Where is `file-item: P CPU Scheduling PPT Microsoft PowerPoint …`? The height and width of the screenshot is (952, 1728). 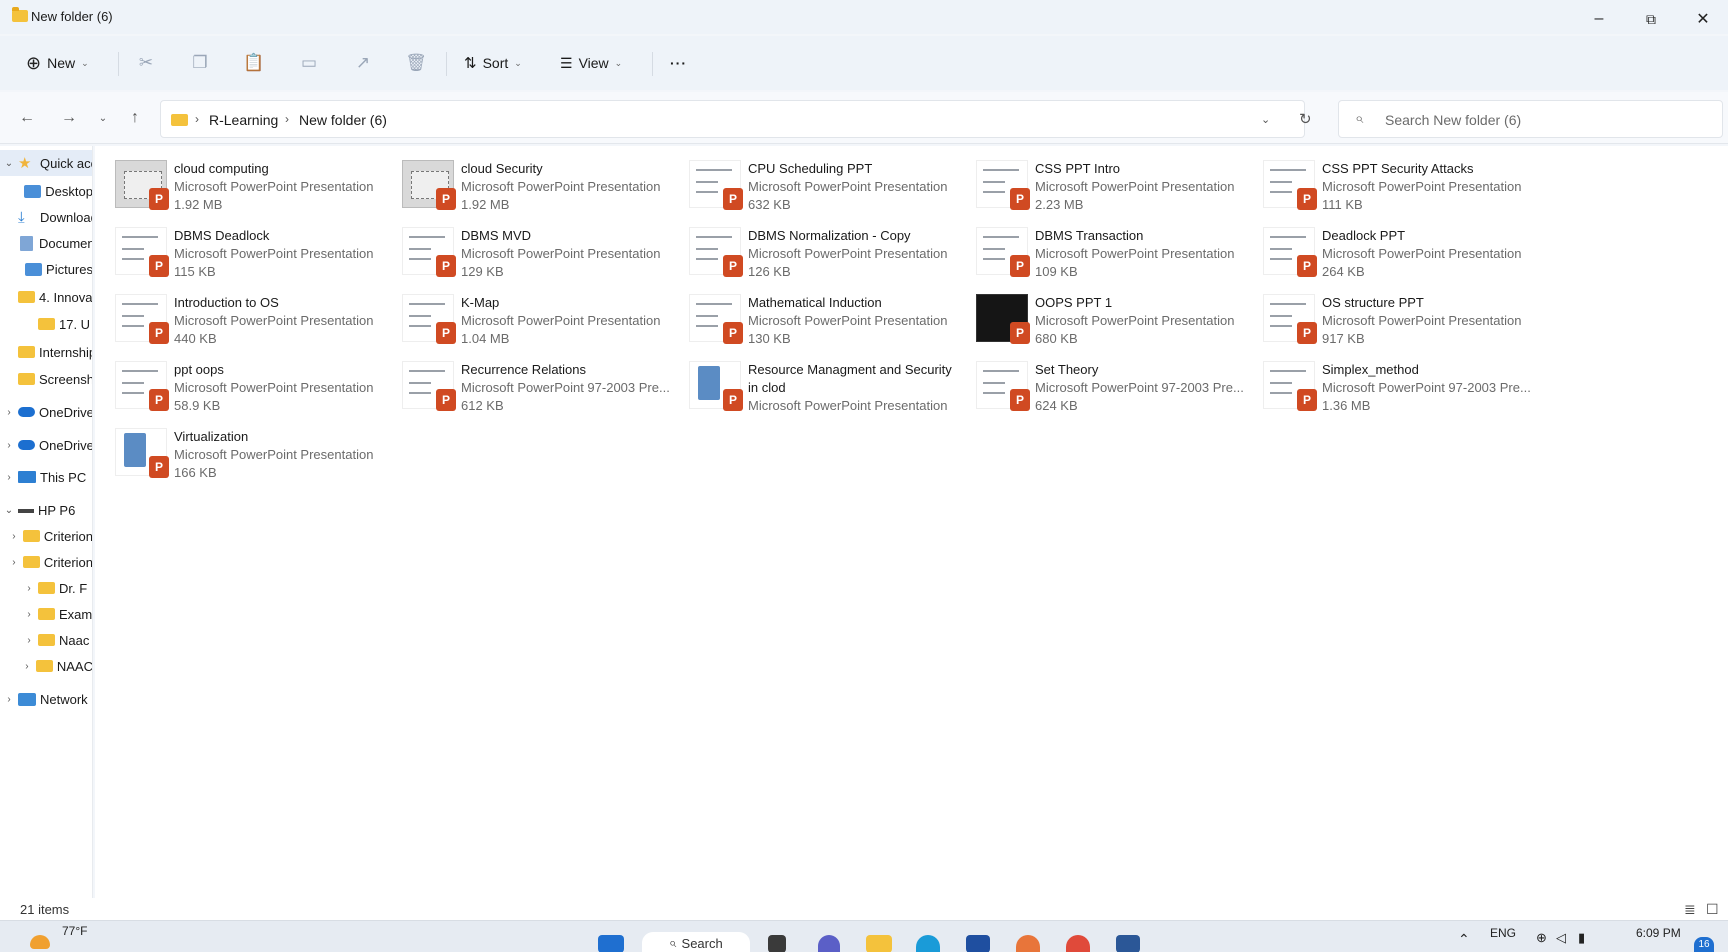
file-item: P CPU Scheduling PPT Microsoft PowerPoint … is located at coordinates (830, 191).